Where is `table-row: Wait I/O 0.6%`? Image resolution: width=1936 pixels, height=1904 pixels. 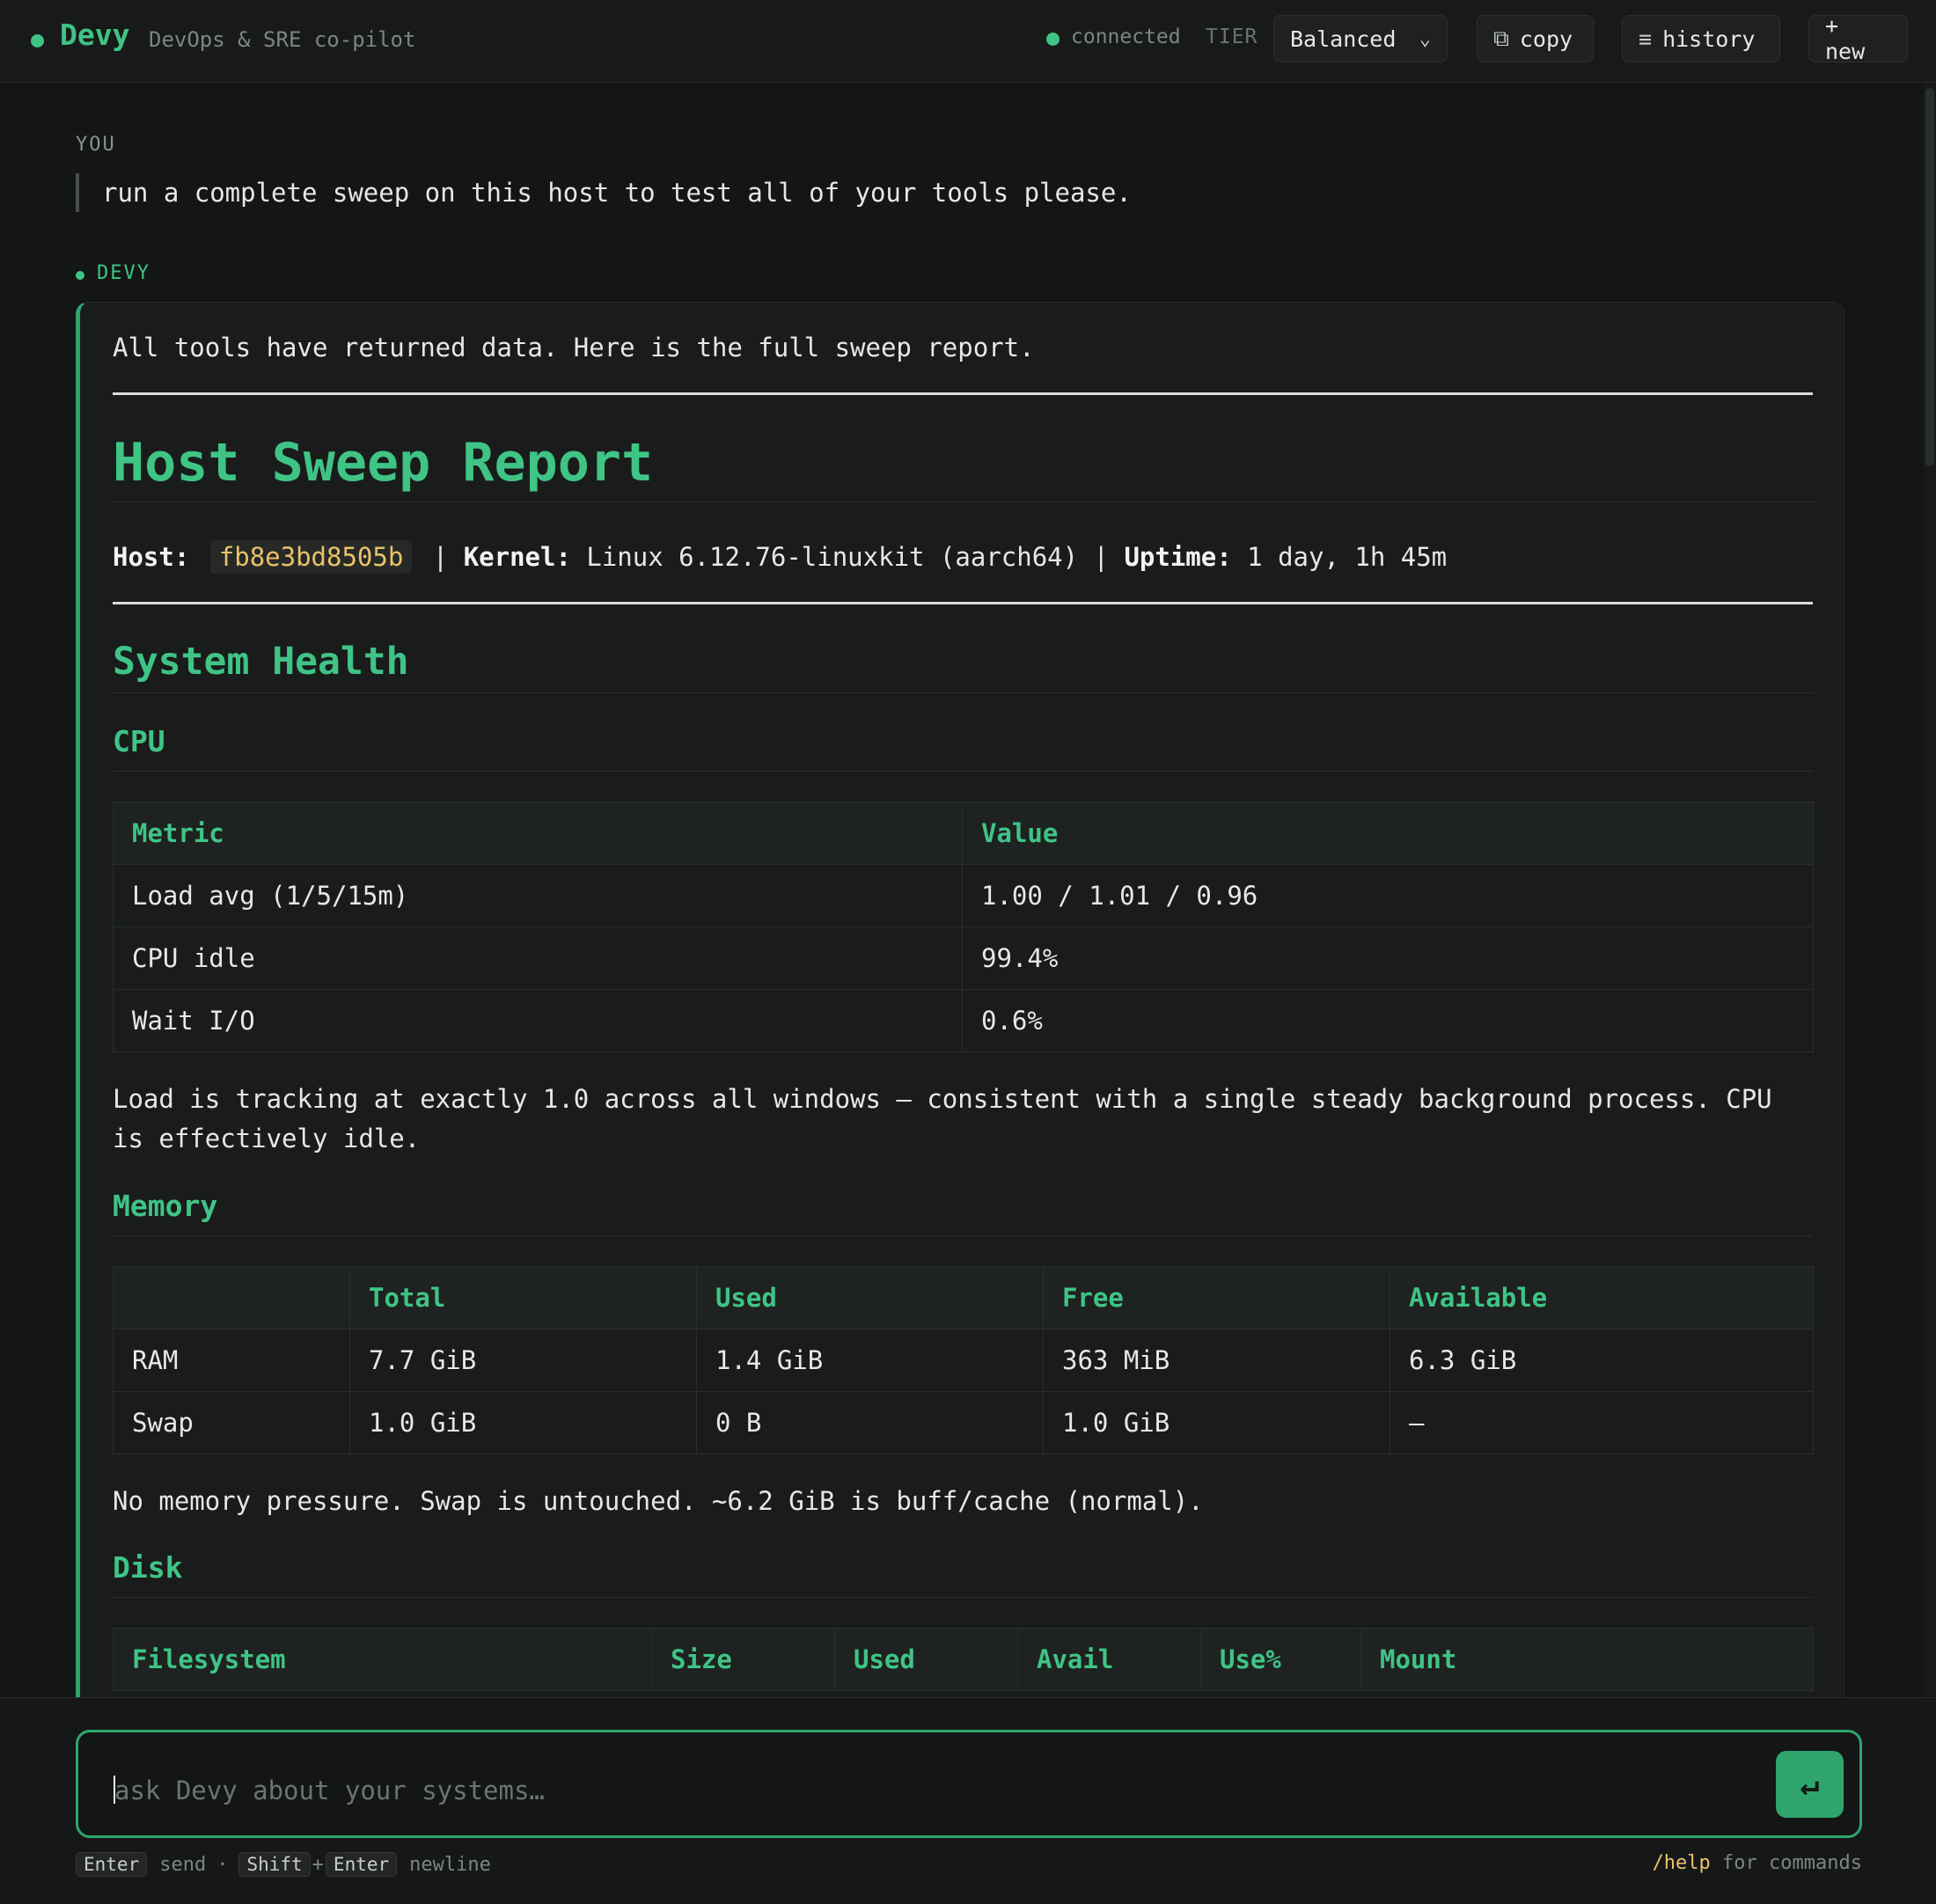
table-row: Wait I/O 0.6% is located at coordinates (964, 1021).